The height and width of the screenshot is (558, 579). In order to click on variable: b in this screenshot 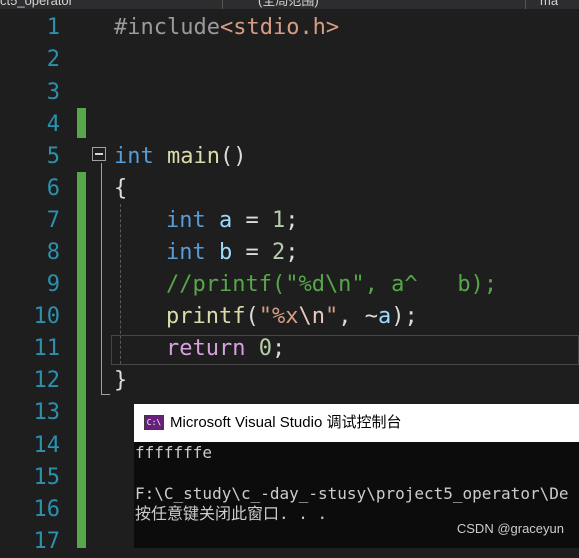, I will do `click(226, 252)`.